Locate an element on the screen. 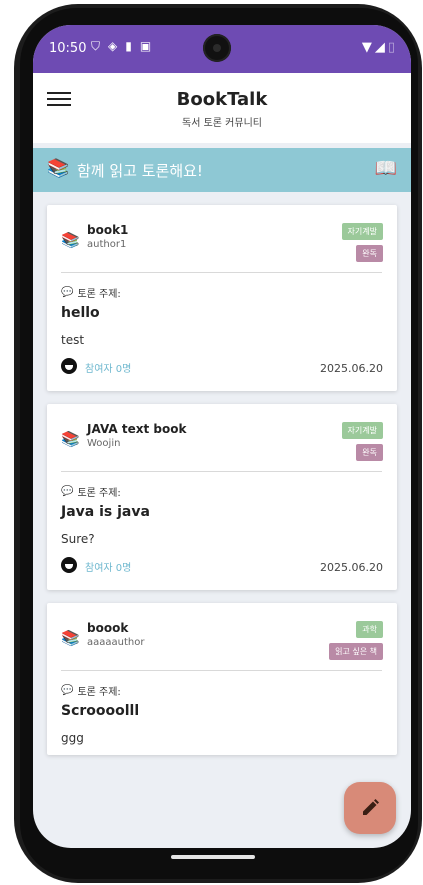  book-author: Woojin is located at coordinates (104, 443).